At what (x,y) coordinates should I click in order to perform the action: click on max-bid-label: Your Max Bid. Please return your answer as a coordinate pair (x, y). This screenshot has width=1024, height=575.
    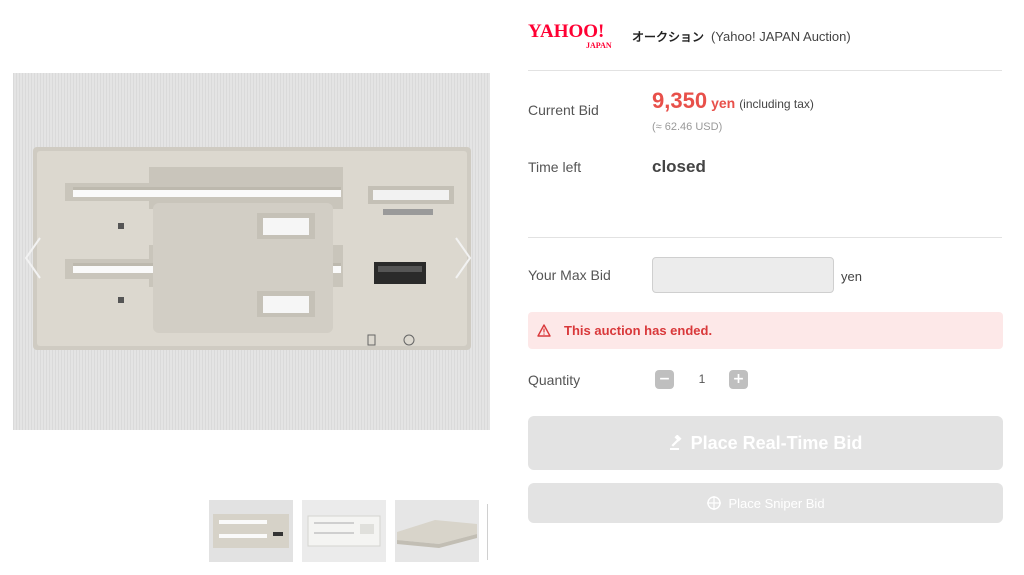
    Looking at the image, I should click on (569, 275).